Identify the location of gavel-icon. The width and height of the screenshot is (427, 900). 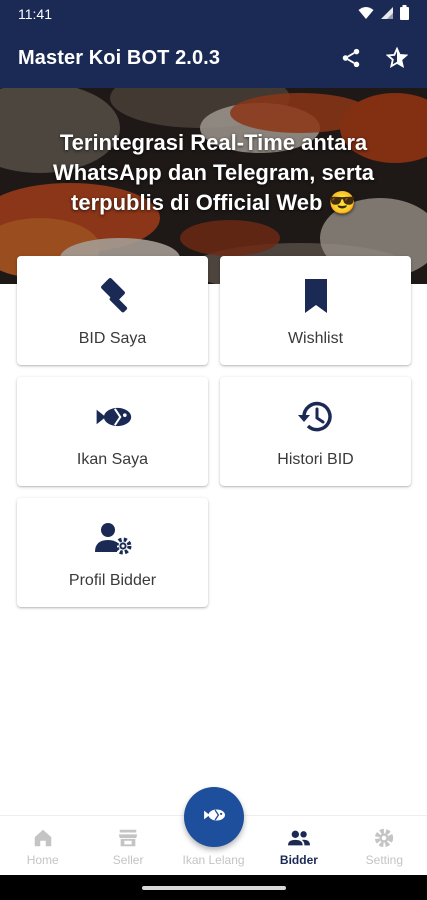
(113, 296).